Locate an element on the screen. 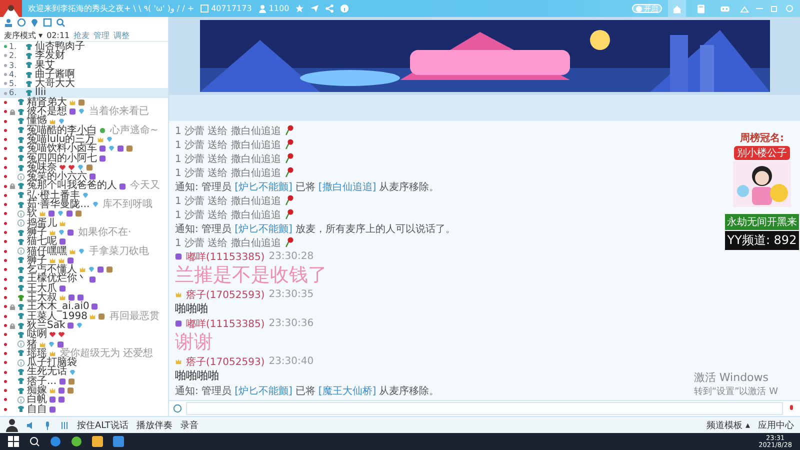 The width and height of the screenshot is (800, 450). channel-title: 欢迎来到李拓海的秀头之夜+ \ \ ٩( 'ω' )و / / + is located at coordinates (111, 8).